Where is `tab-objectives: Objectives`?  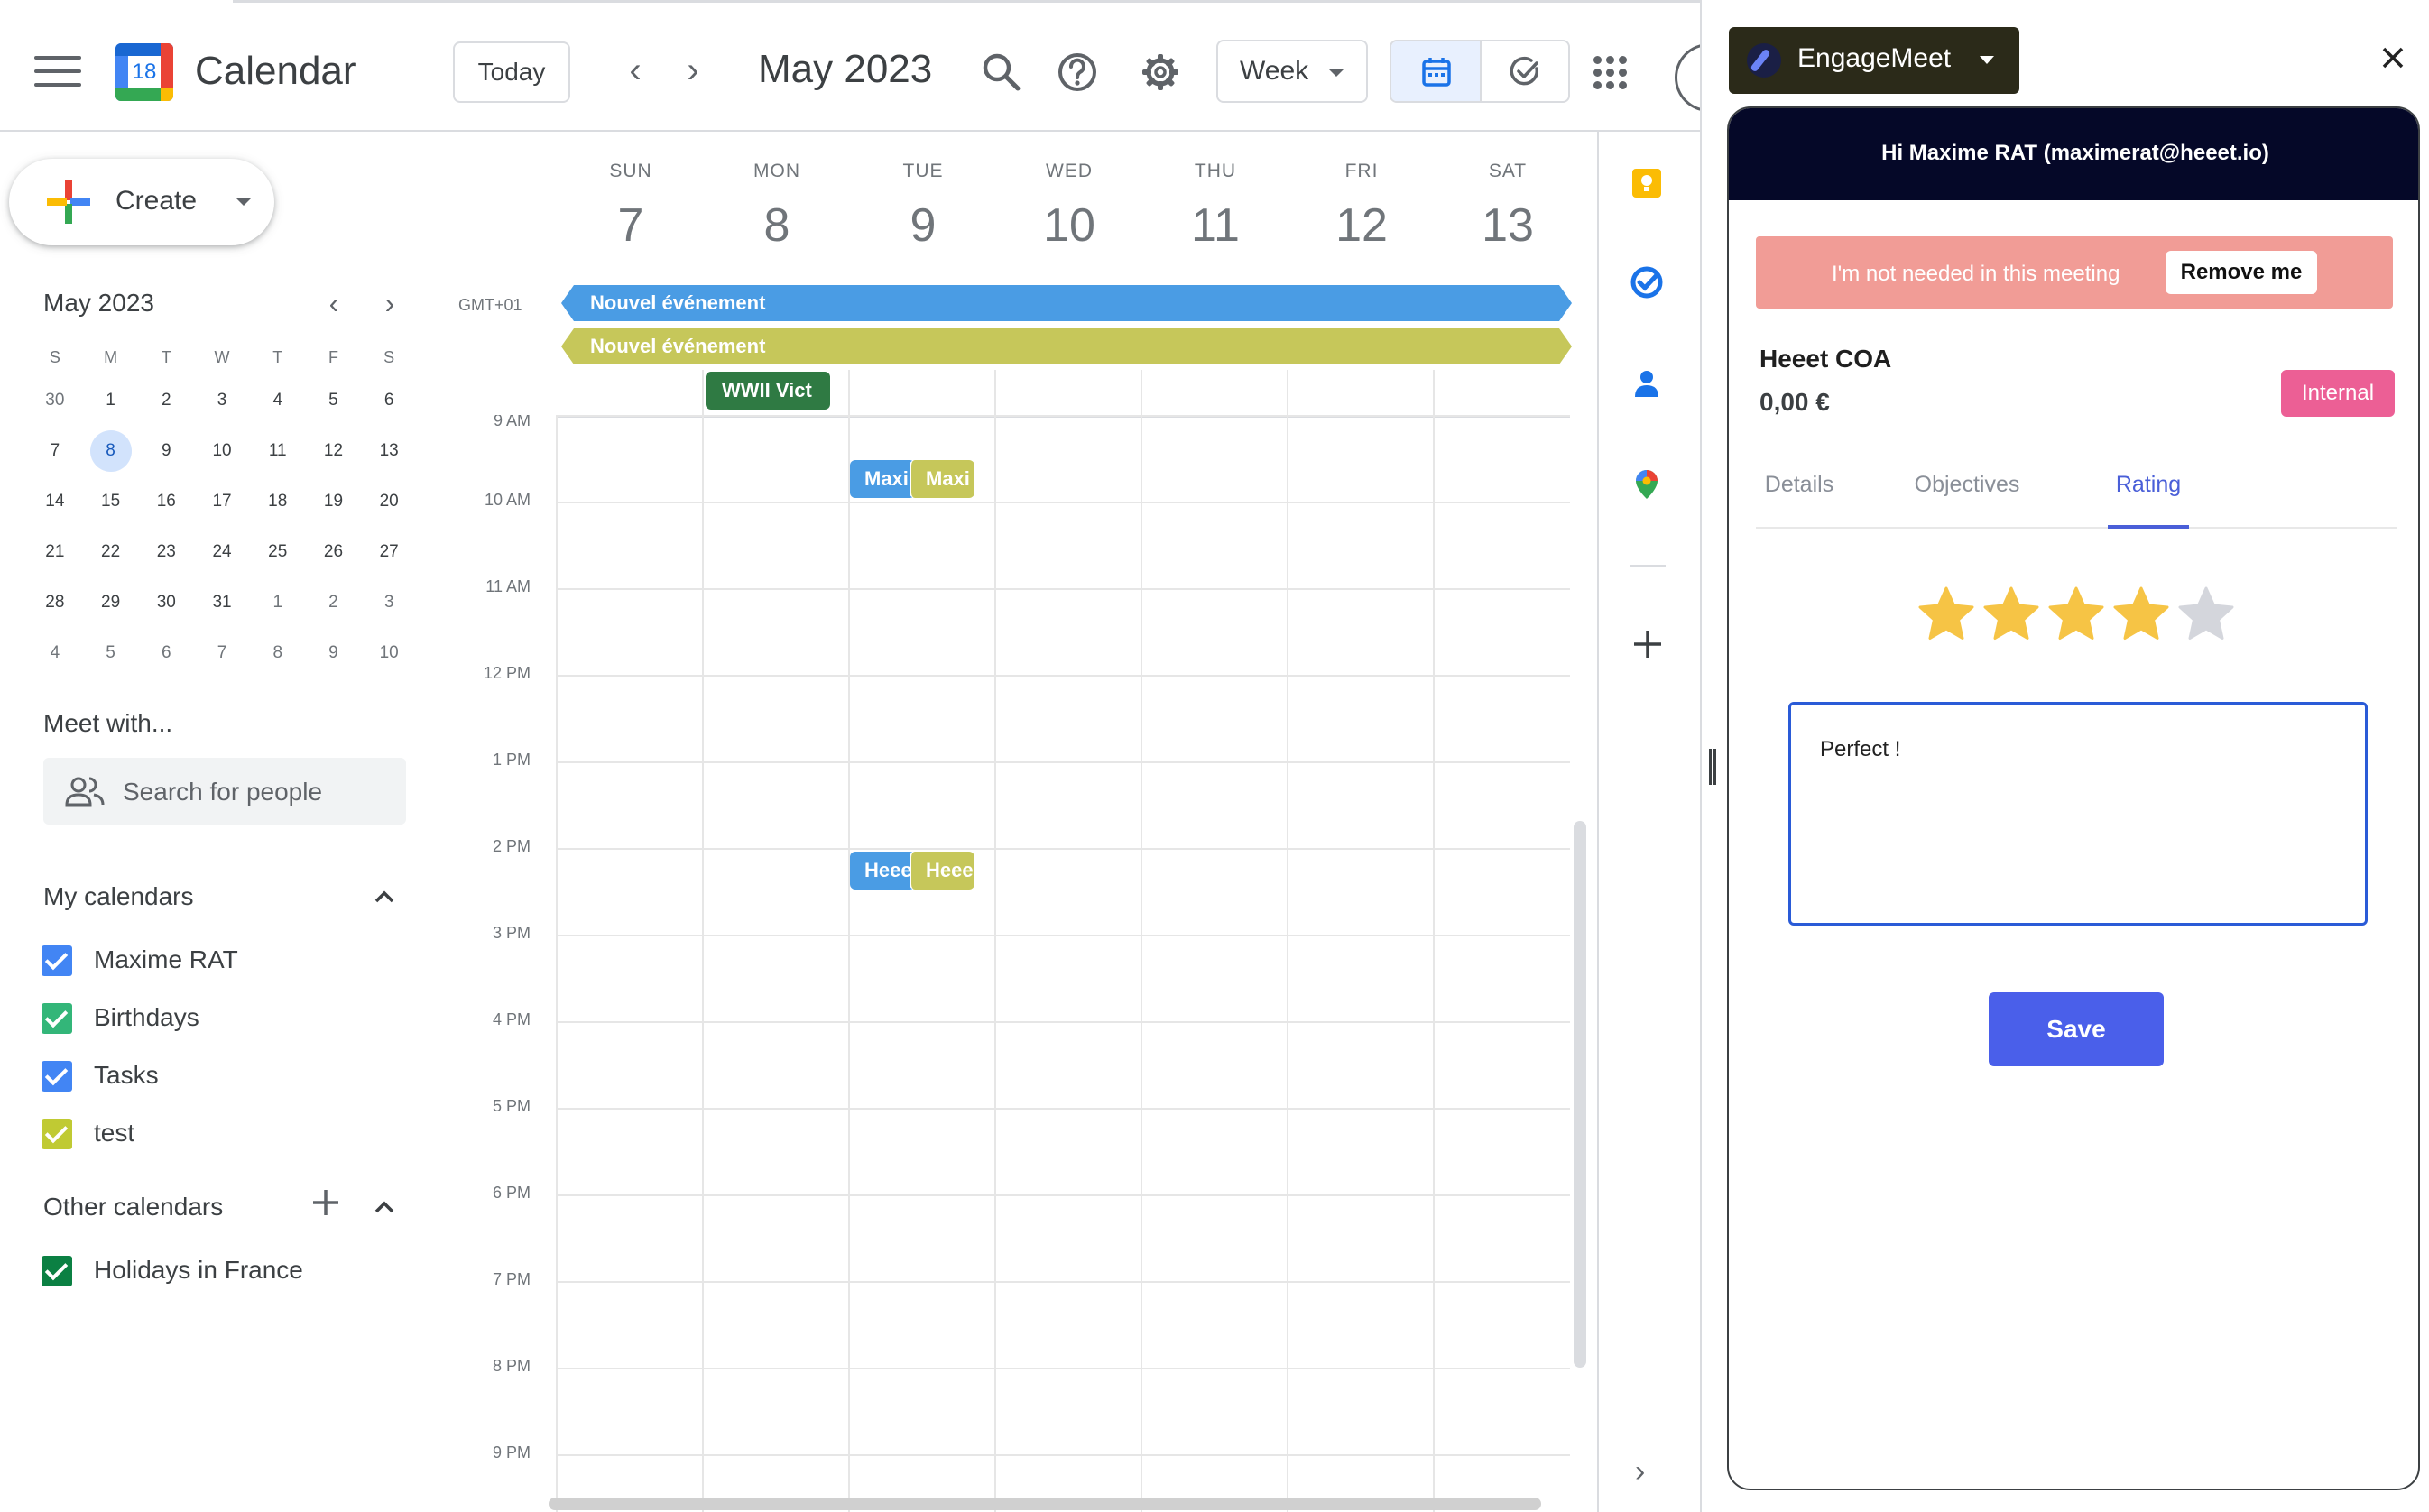 tab-objectives: Objectives is located at coordinates (1967, 493).